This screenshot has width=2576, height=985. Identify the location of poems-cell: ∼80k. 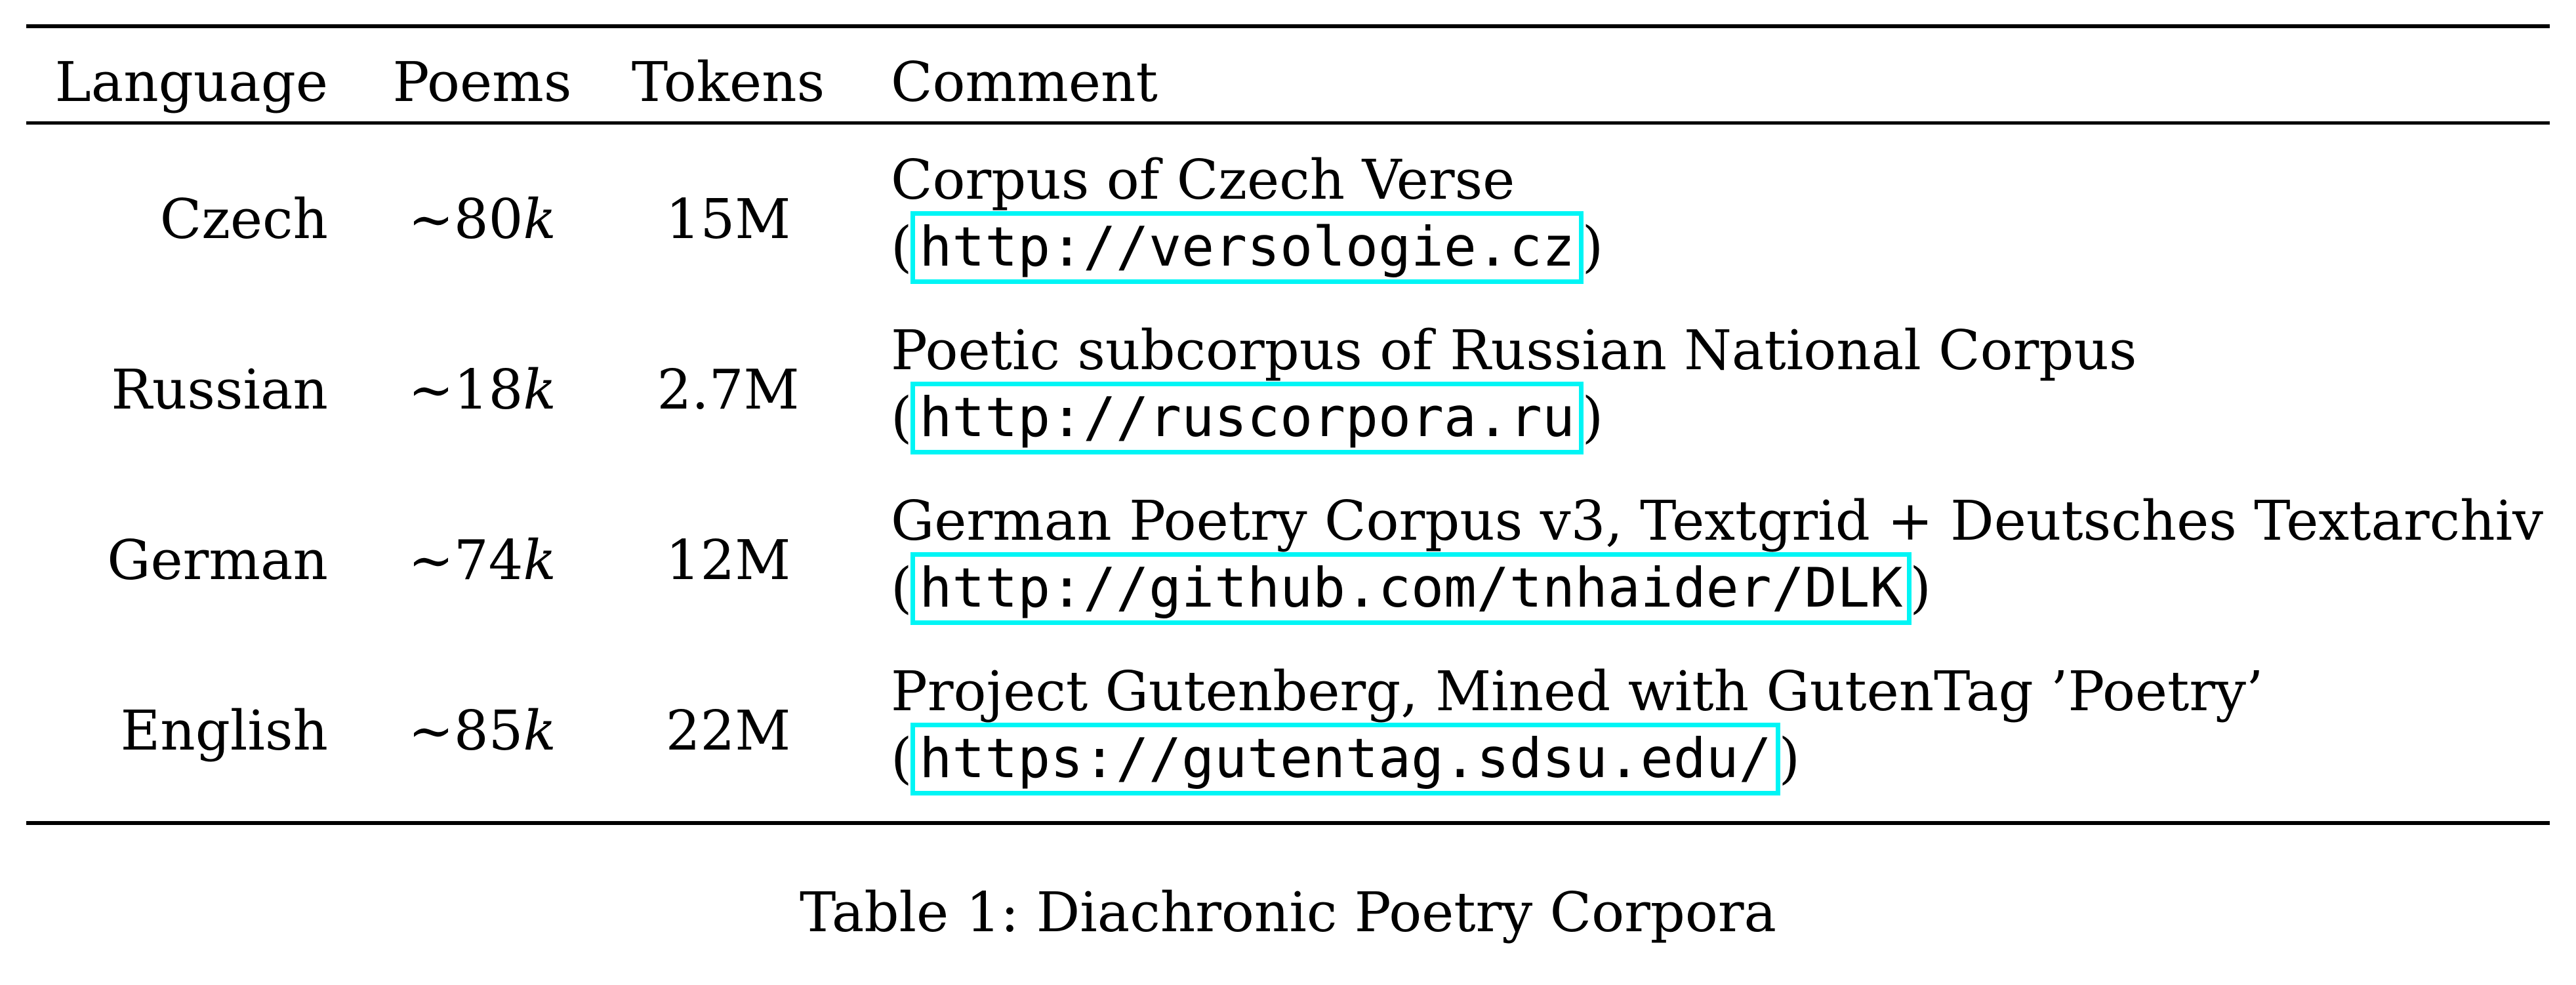
(482, 219).